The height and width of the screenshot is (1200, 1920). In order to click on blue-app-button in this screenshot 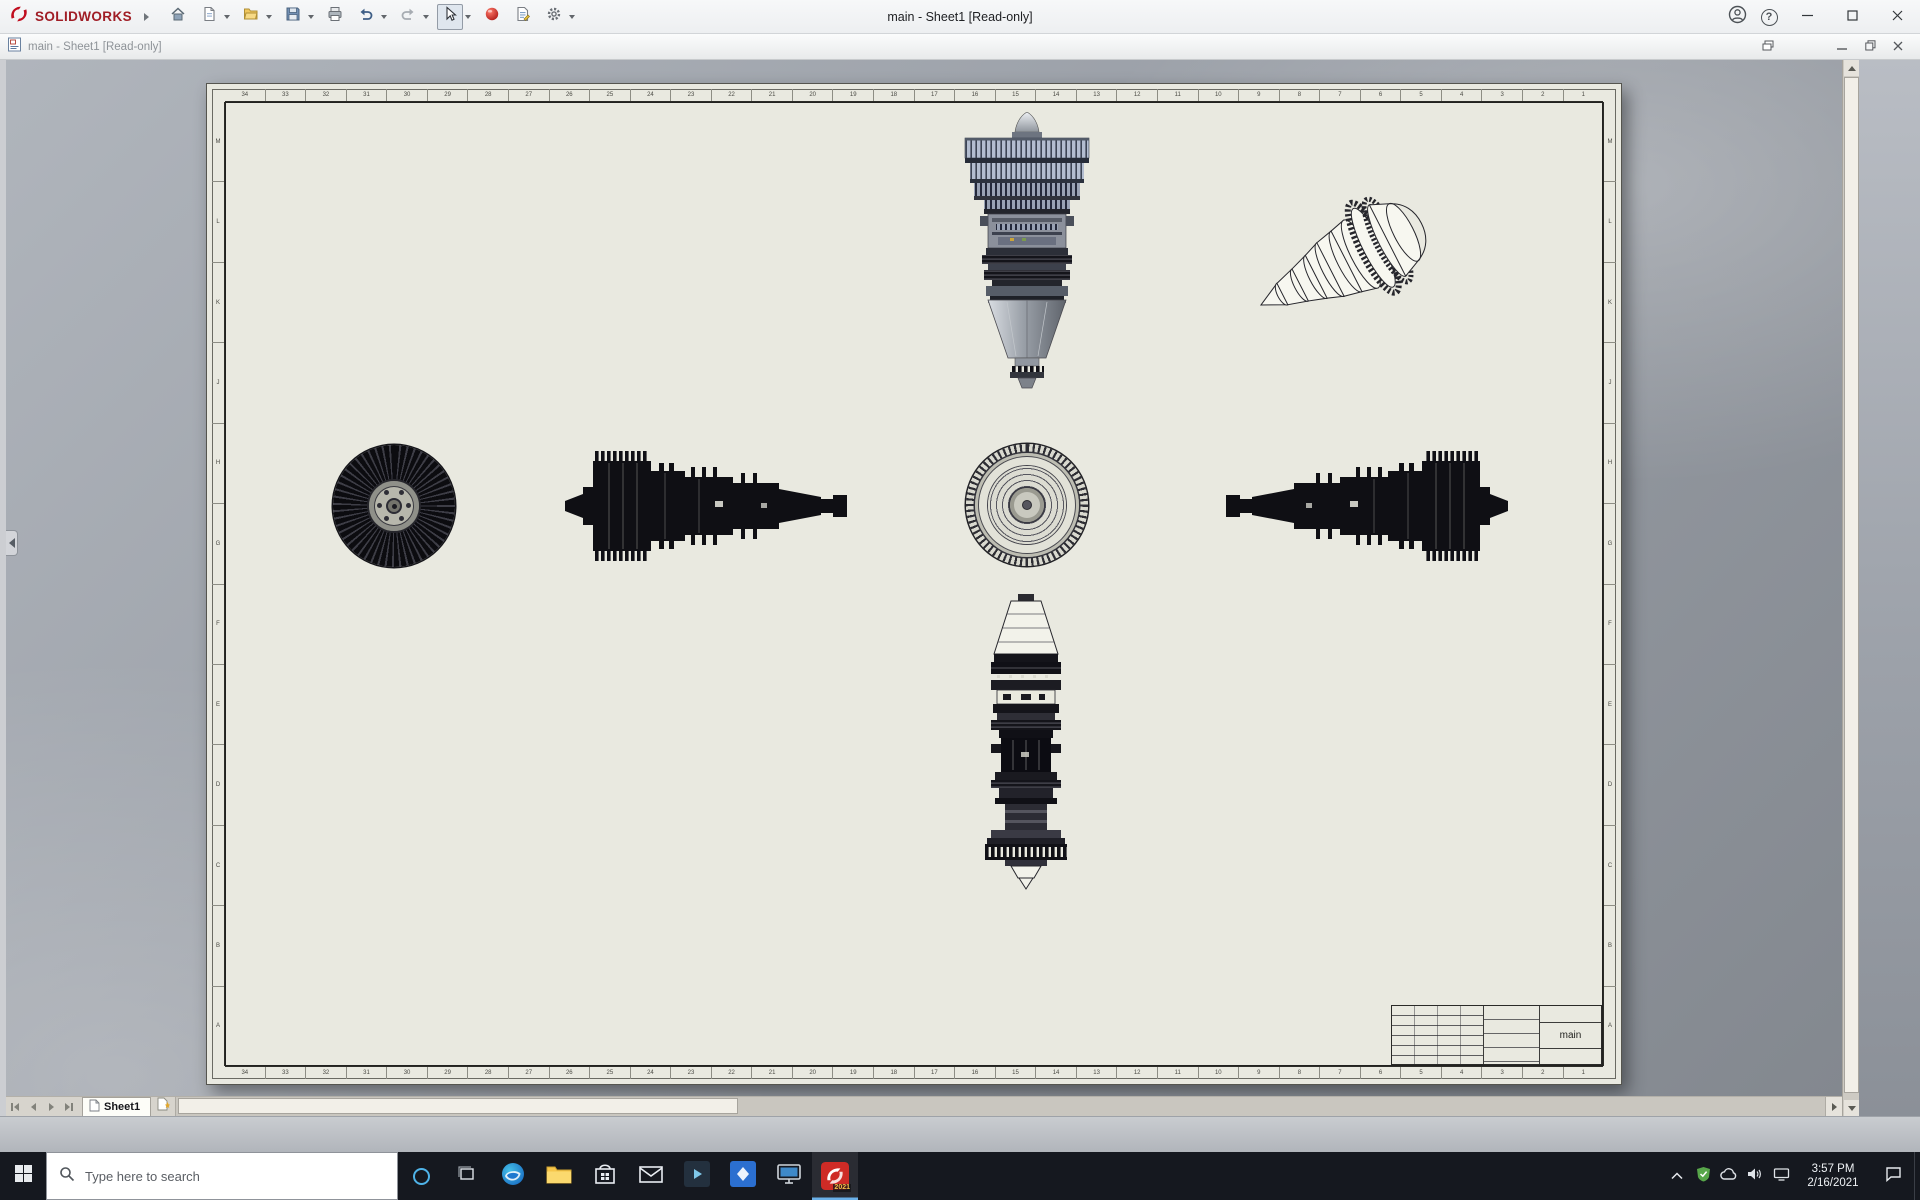, I will do `click(743, 1176)`.